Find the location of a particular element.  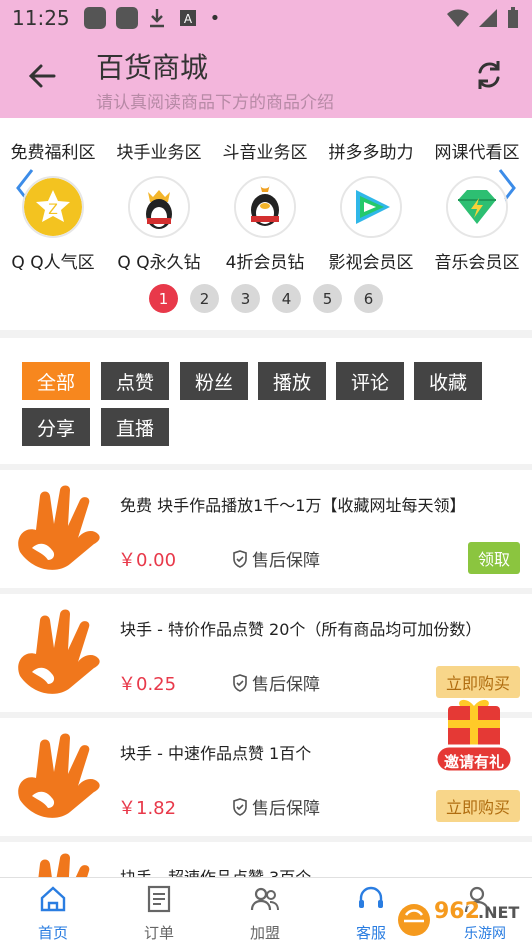

pager-dot-2: 2 is located at coordinates (204, 298).